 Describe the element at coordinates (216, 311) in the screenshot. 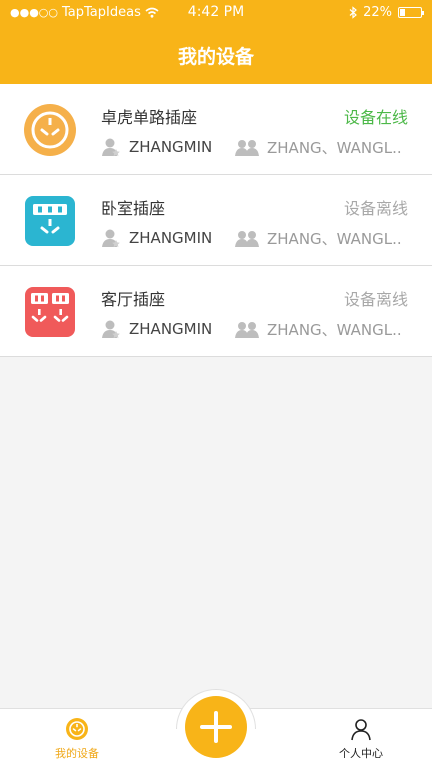

I see `device-row: 客厅插座 设备离线 ZHANGMIN ZHANG、WANGL..` at that location.